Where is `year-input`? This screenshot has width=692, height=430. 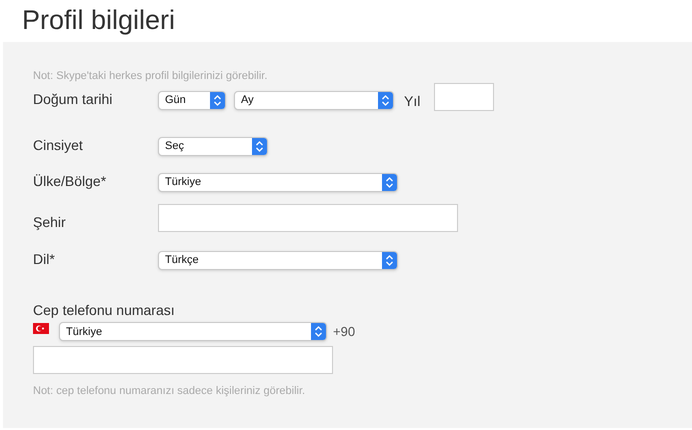 year-input is located at coordinates (464, 97).